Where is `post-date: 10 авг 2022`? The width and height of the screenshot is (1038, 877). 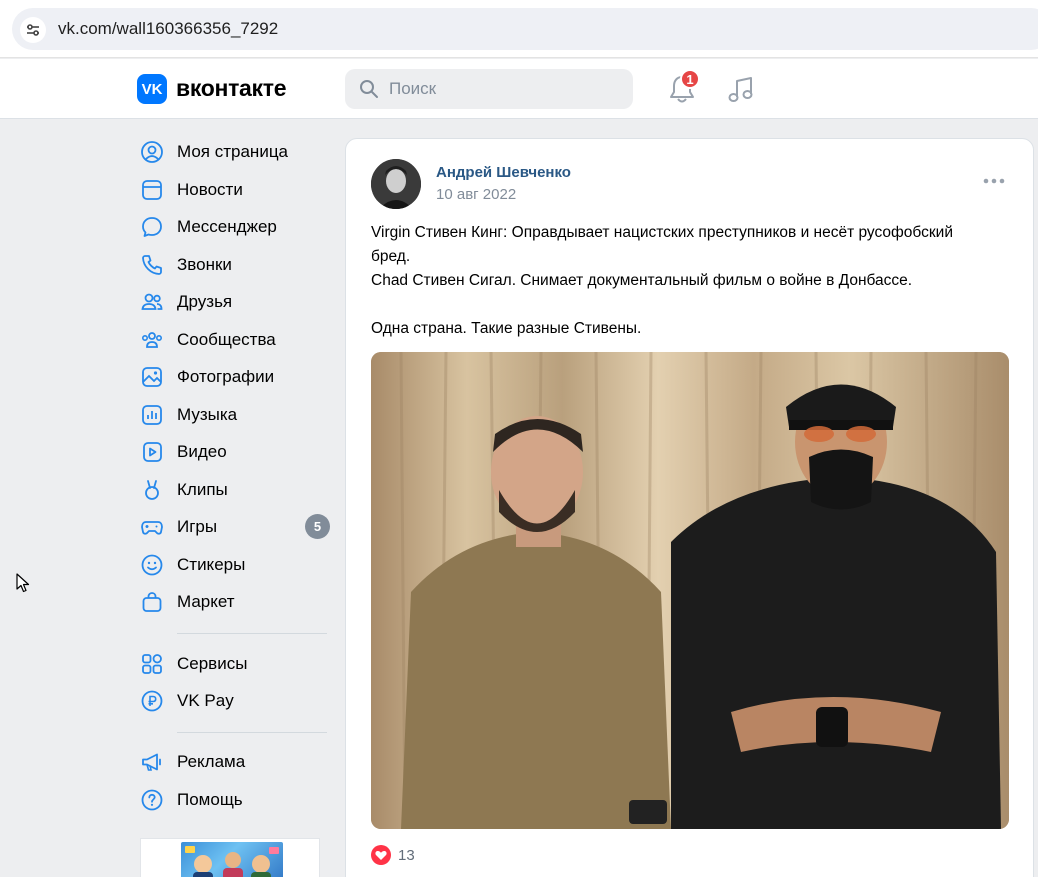
post-date: 10 авг 2022 is located at coordinates (476, 194).